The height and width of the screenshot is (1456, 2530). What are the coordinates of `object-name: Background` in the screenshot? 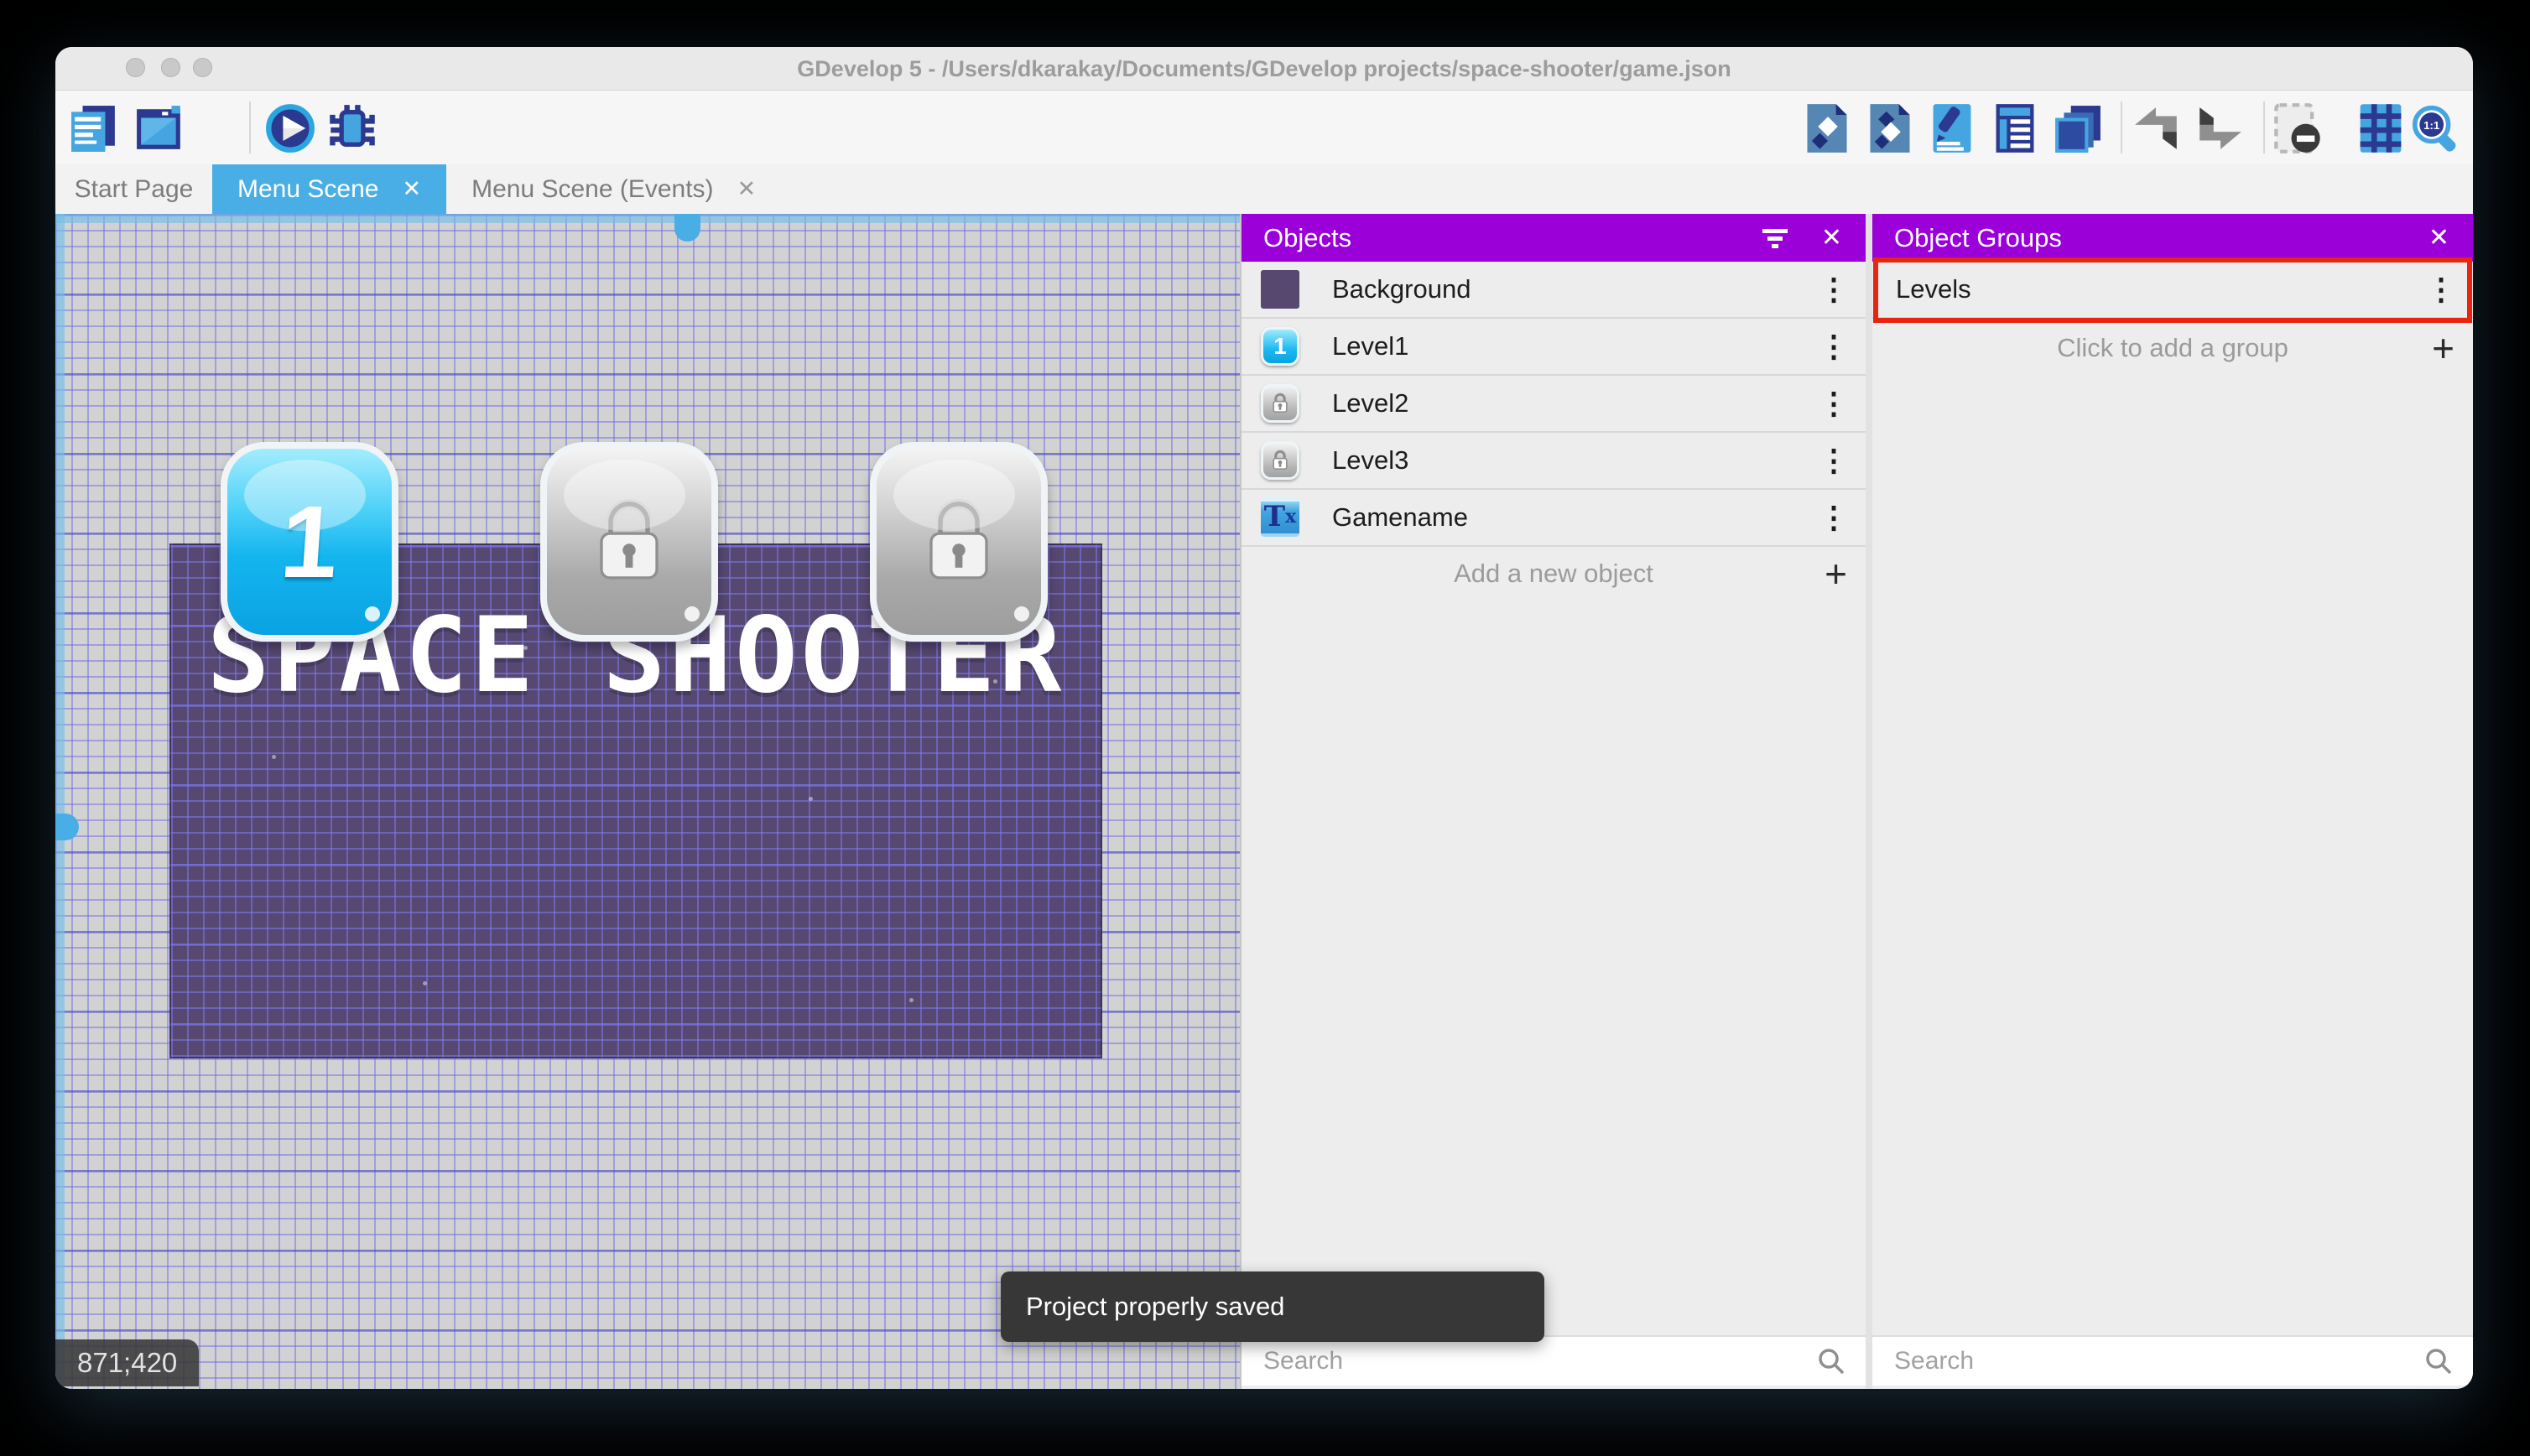 It's located at (1401, 289).